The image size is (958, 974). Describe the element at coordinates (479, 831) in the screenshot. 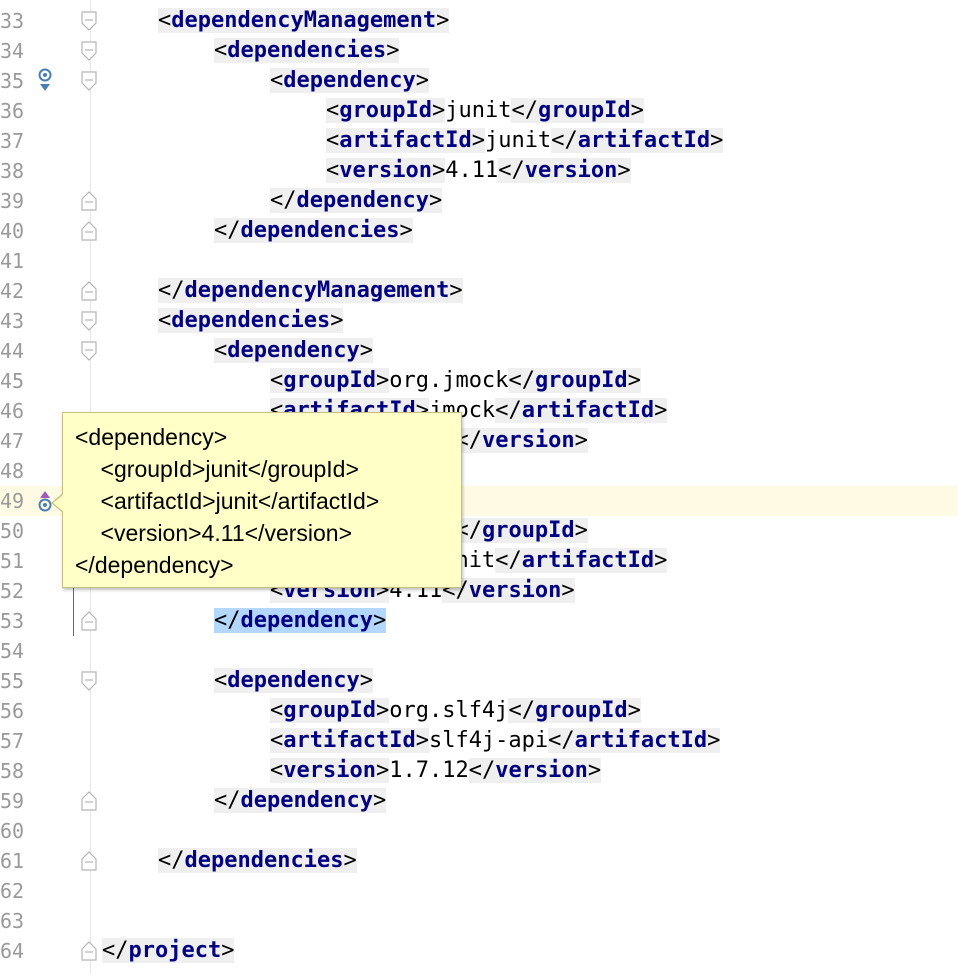

I see `code-line: 60` at that location.